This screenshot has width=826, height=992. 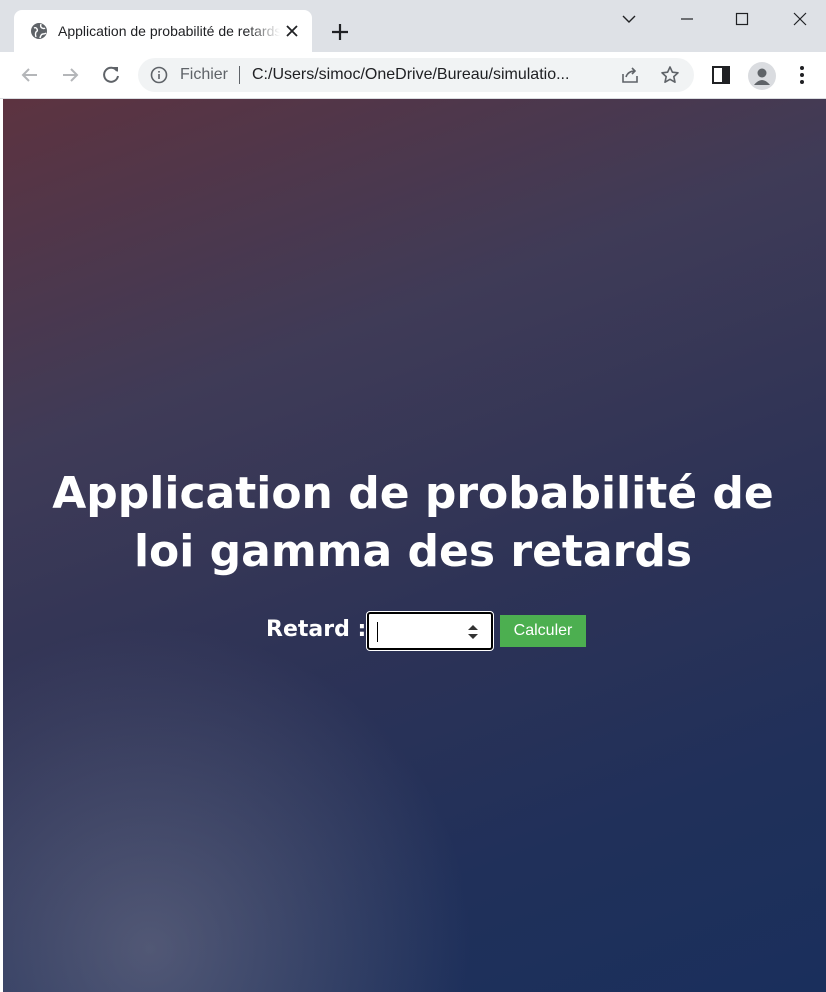 I want to click on number-spinner-icon, so click(x=473, y=632).